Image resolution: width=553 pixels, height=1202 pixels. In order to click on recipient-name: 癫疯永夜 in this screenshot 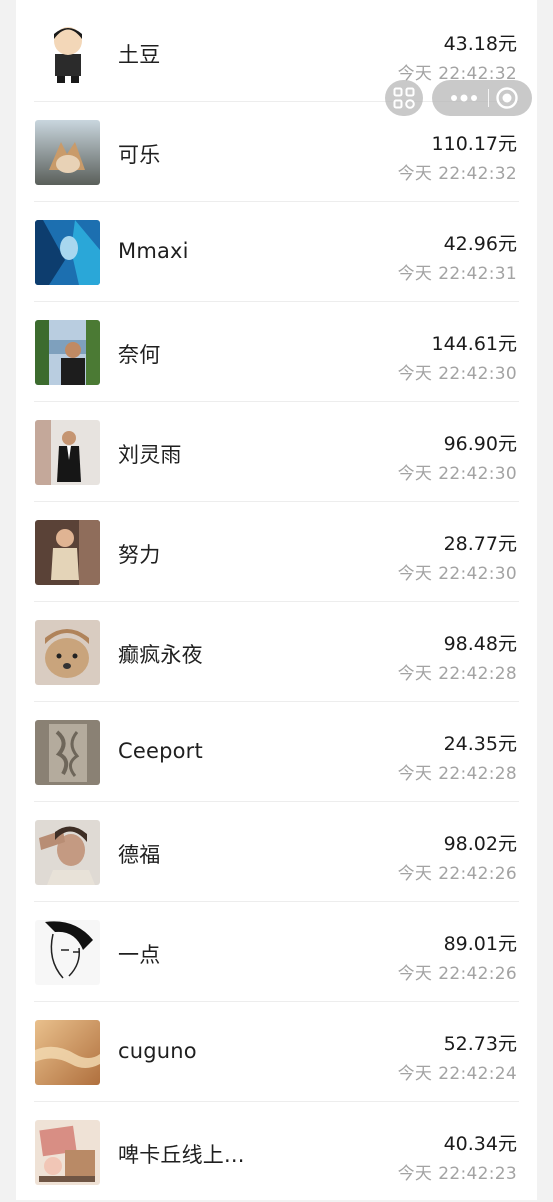, I will do `click(160, 655)`.